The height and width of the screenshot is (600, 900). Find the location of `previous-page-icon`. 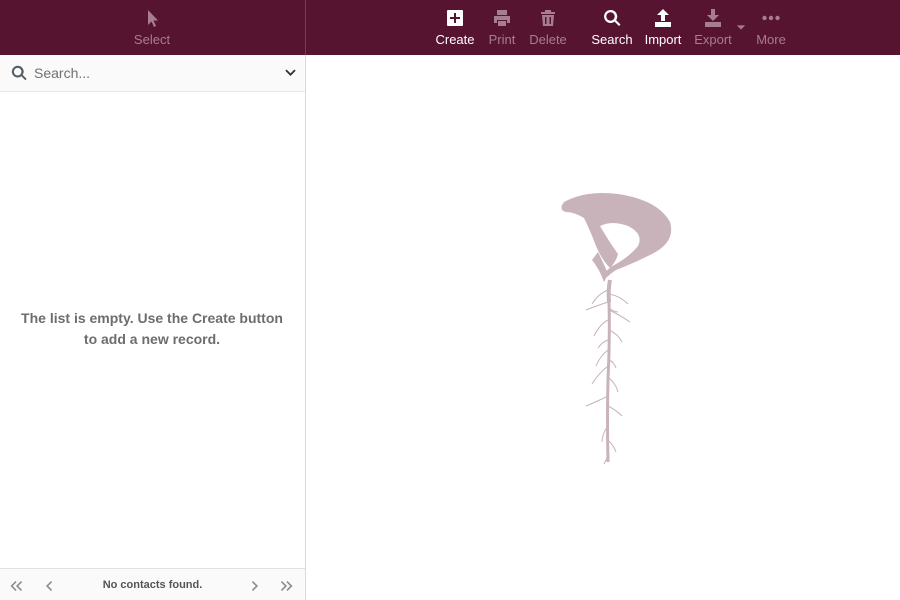

previous-page-icon is located at coordinates (49, 586).